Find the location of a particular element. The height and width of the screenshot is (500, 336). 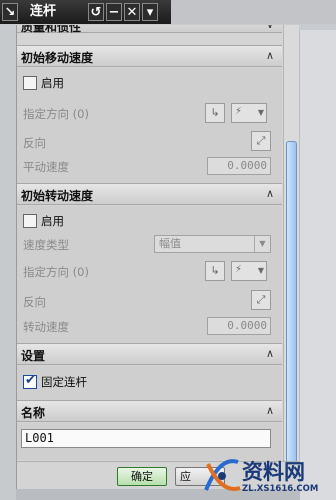

speed-type-label: 速度类型 is located at coordinates (46, 245).